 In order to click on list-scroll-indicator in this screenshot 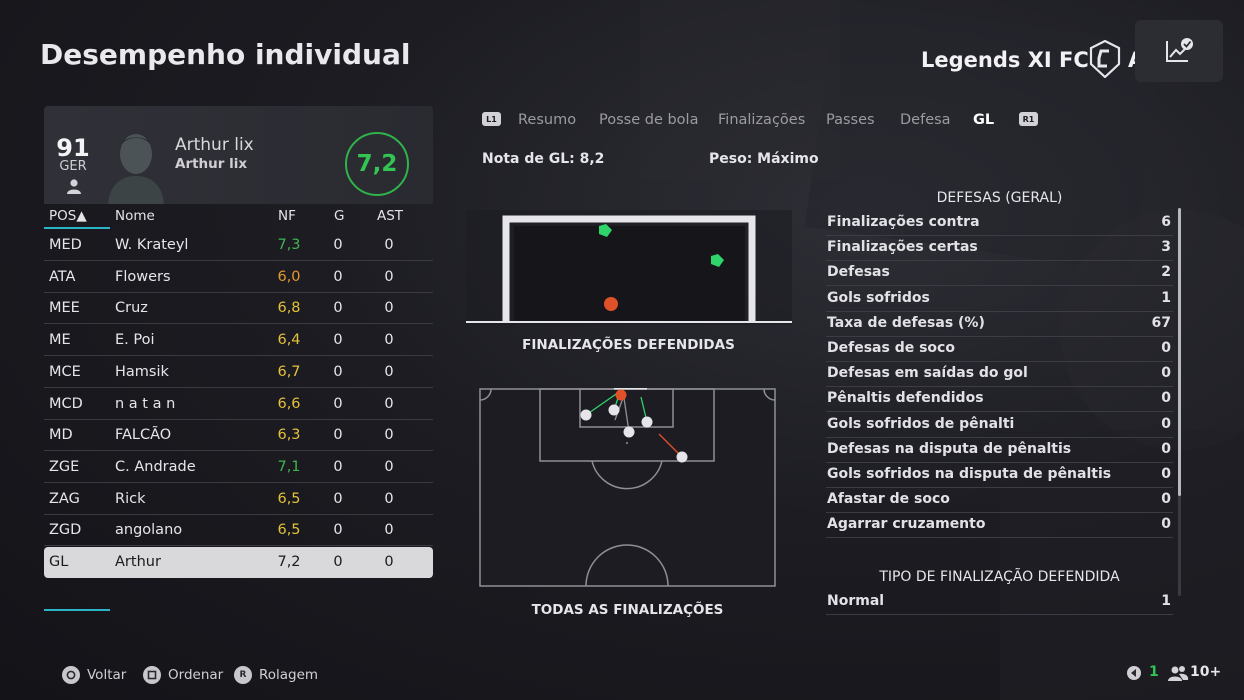, I will do `click(77, 610)`.